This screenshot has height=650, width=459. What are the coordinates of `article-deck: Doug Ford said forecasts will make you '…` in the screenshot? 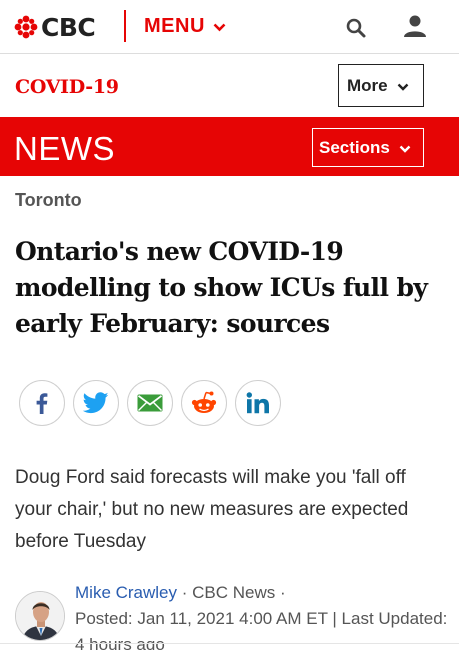 It's located at (212, 509).